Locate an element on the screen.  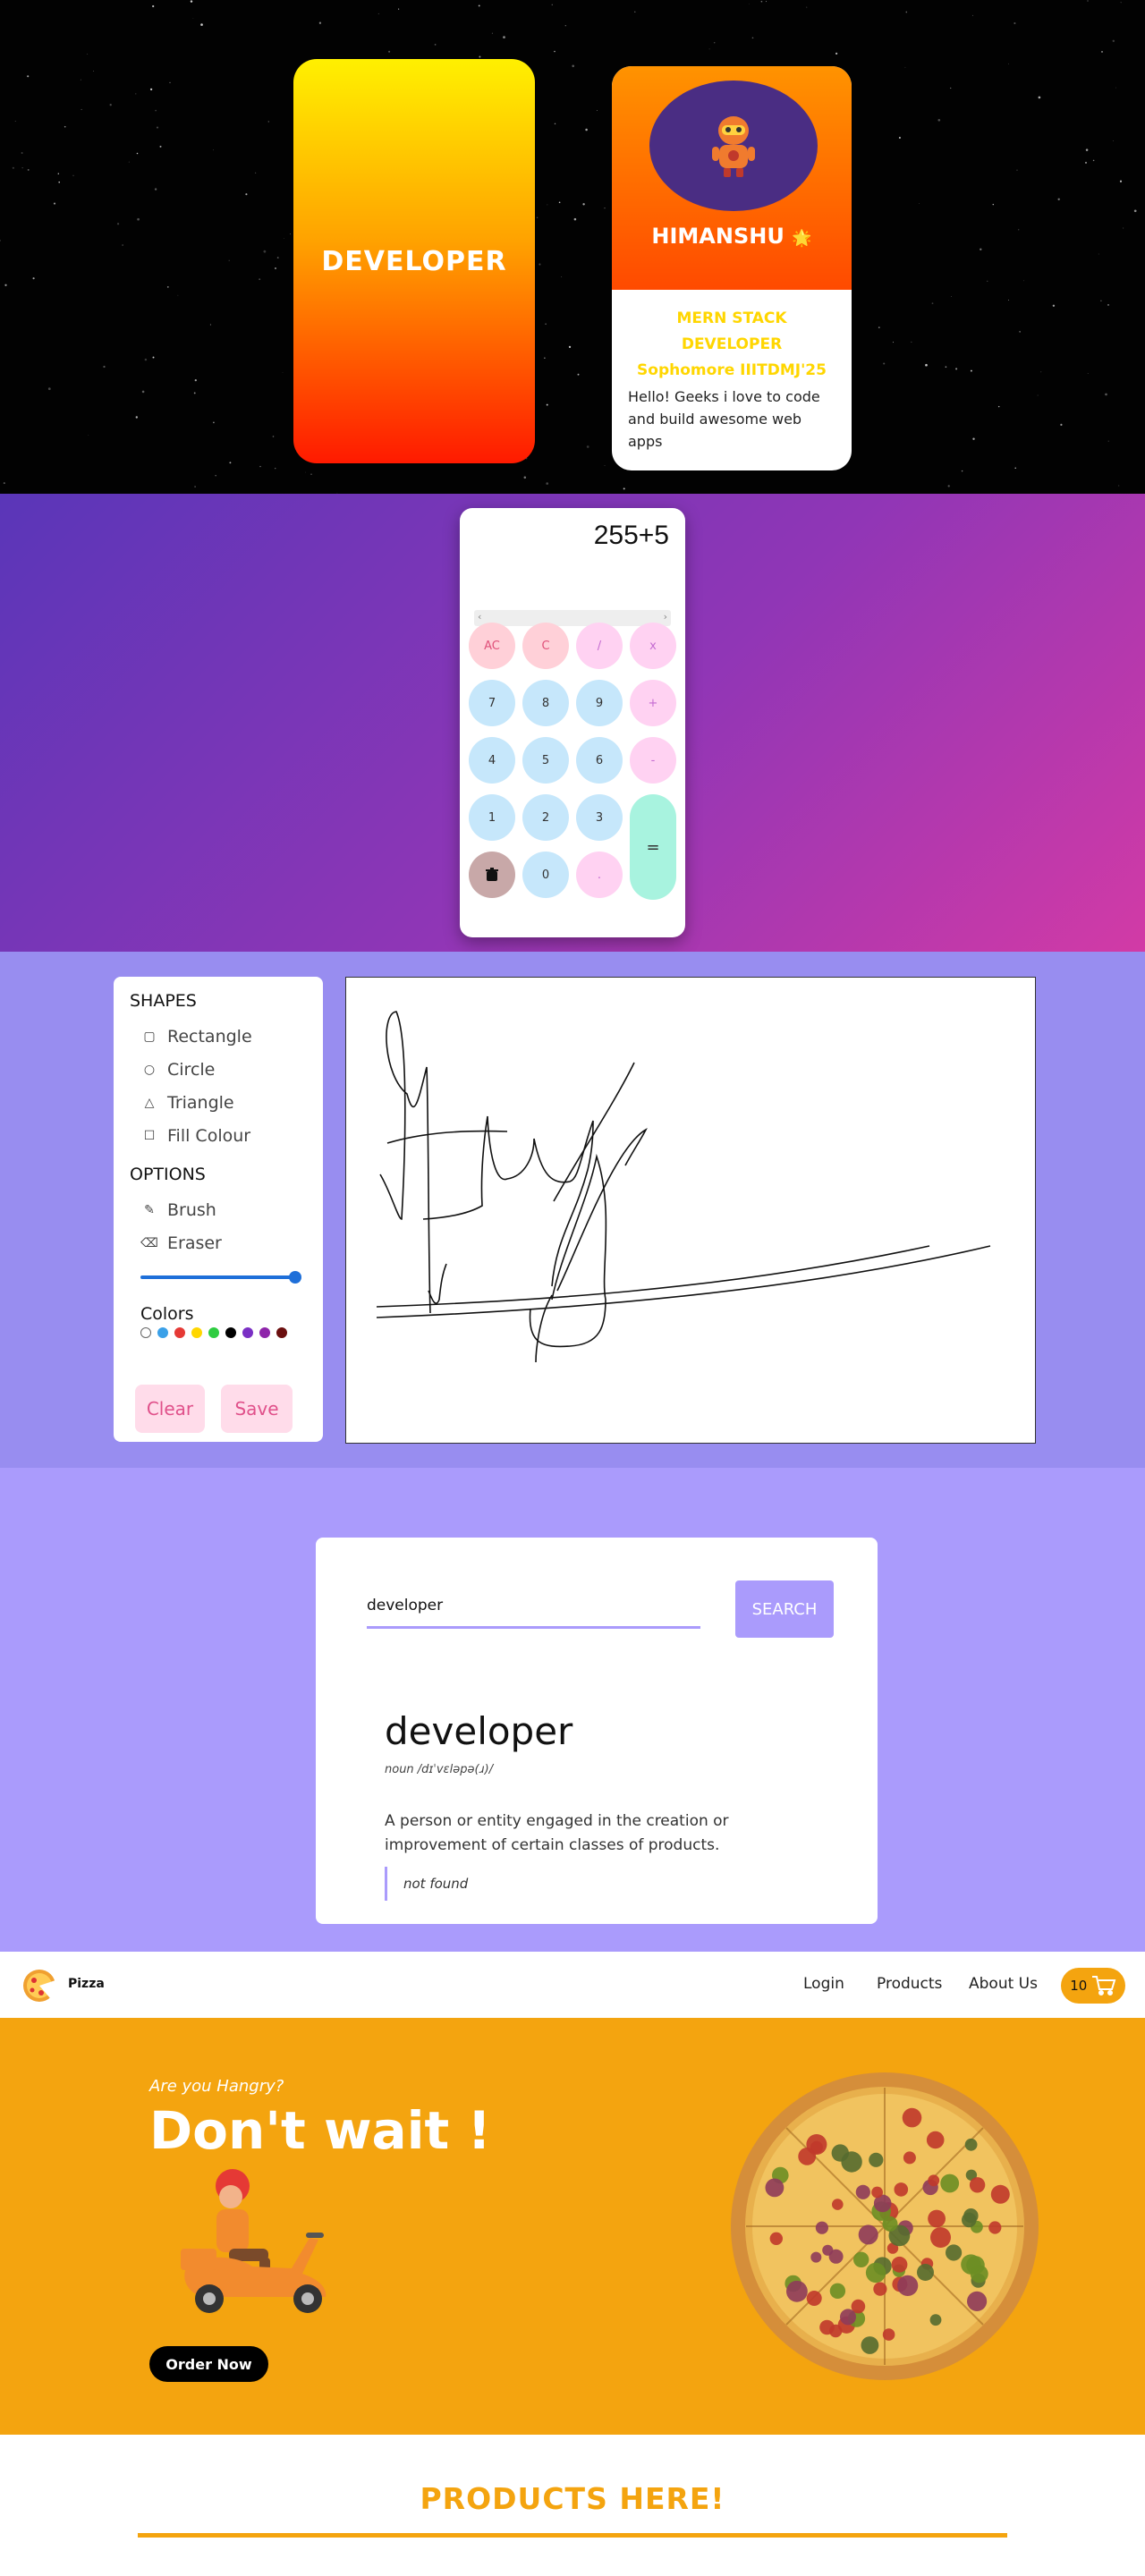
key-8: 8 is located at coordinates (545, 703).